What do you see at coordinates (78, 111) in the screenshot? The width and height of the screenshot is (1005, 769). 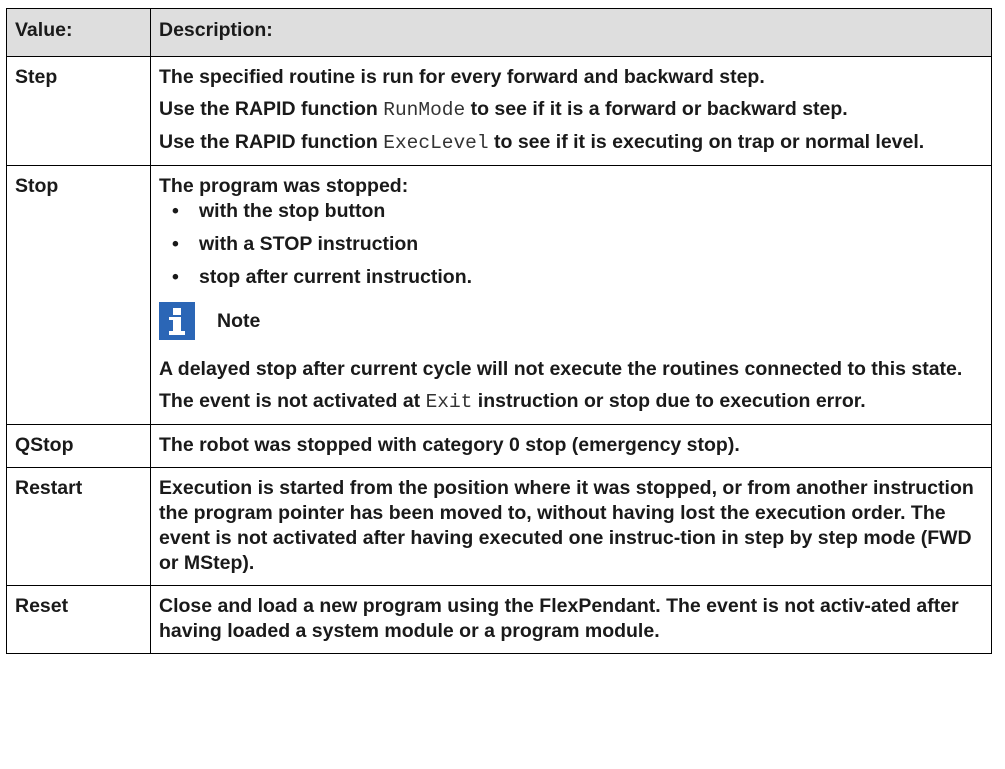 I see `row-value-step: Step` at bounding box center [78, 111].